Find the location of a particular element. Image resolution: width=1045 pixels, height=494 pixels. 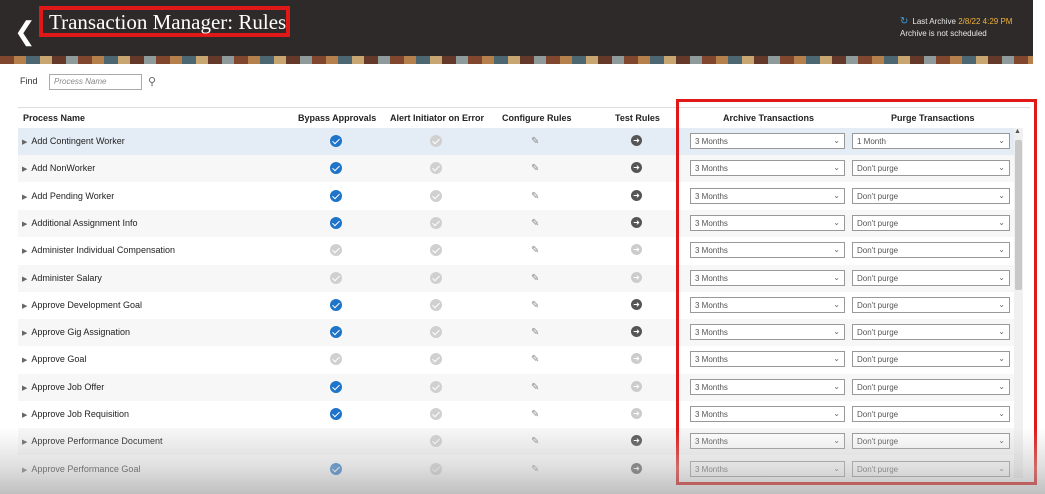

scrollbar-thumb is located at coordinates (1018, 215).